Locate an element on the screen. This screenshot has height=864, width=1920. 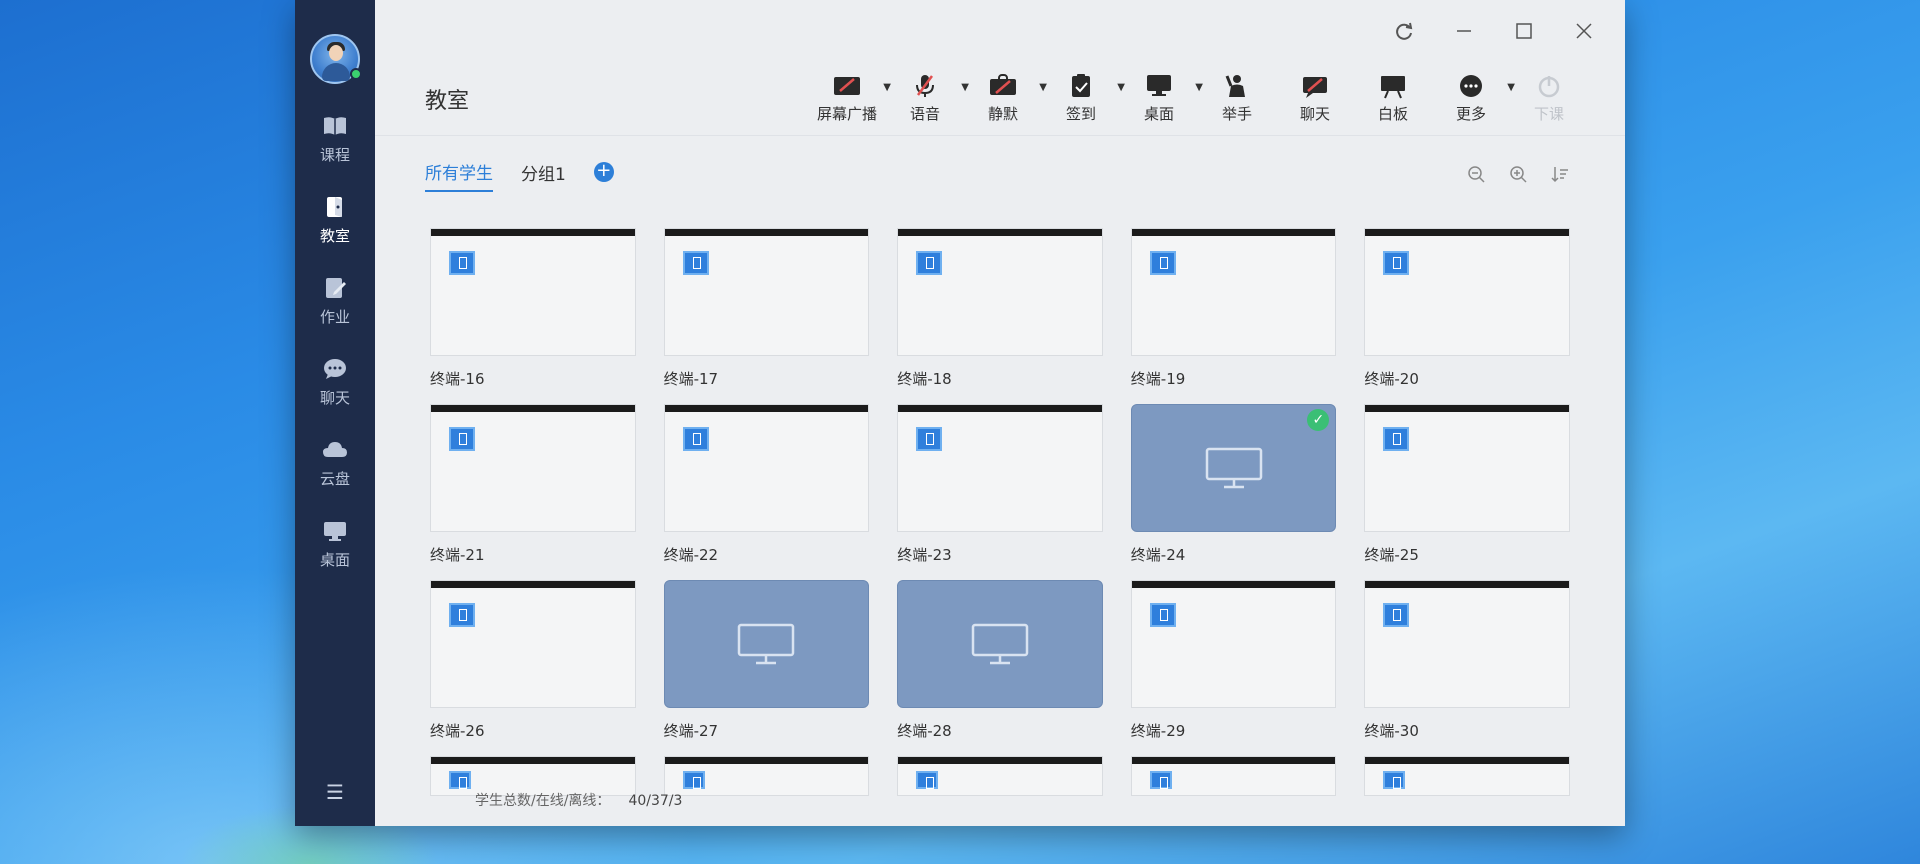
sidebar-item-label: 教室 is located at coordinates (334, 236).